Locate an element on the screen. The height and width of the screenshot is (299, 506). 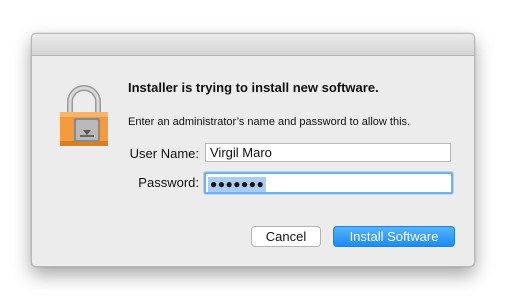
username-label: User Name: is located at coordinates (164, 153).